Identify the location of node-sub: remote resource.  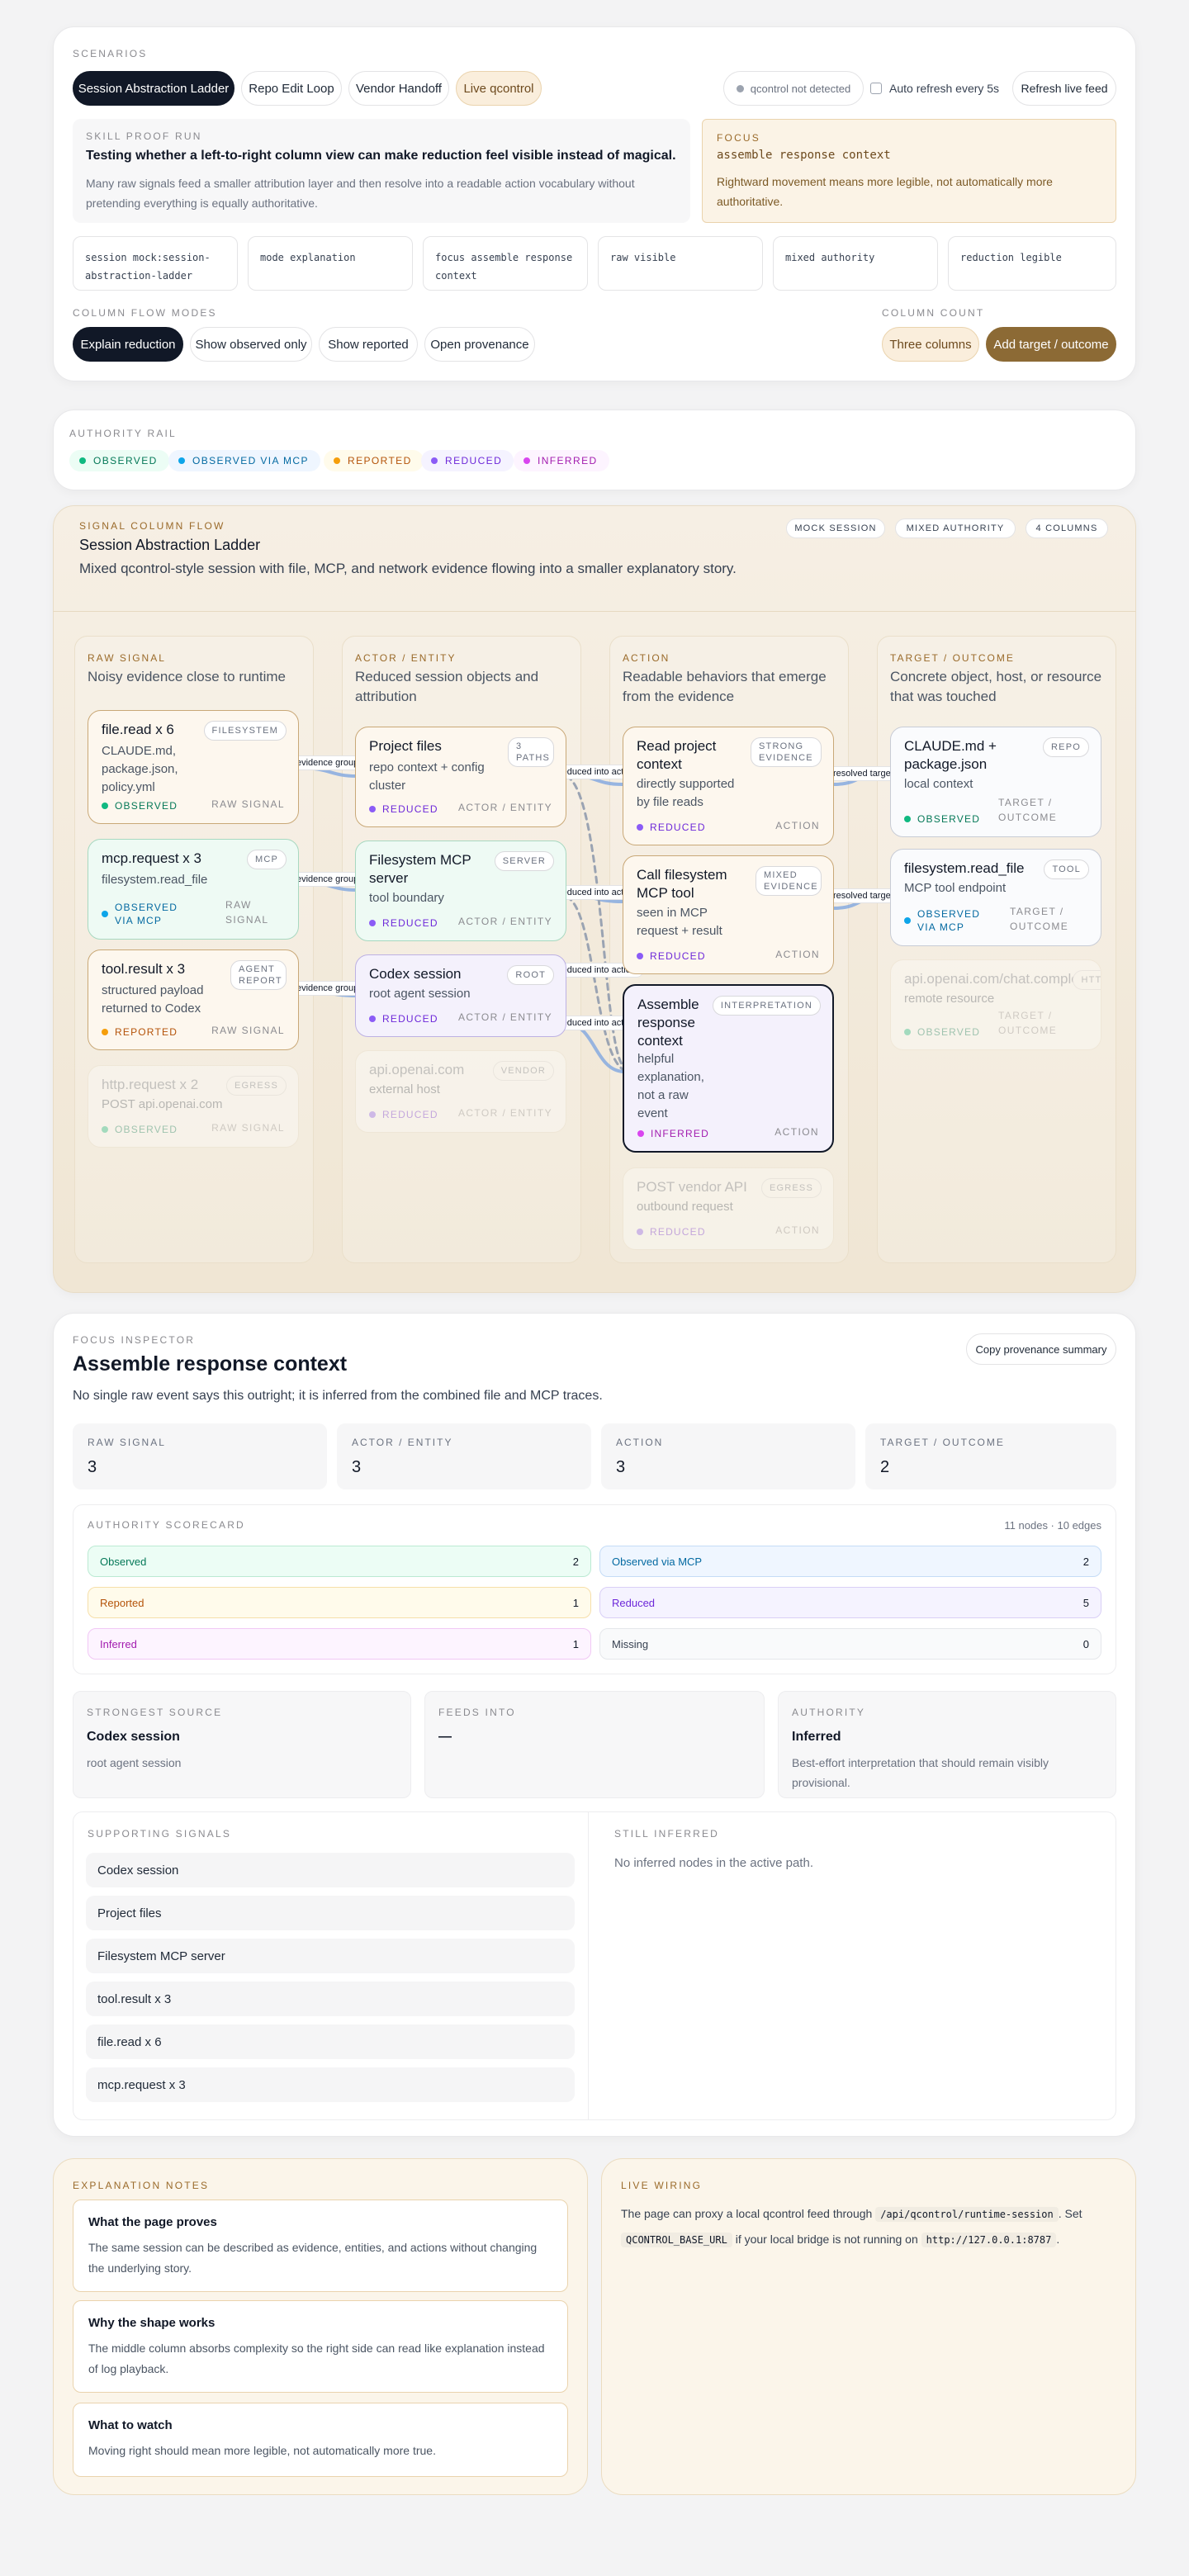
(949, 999).